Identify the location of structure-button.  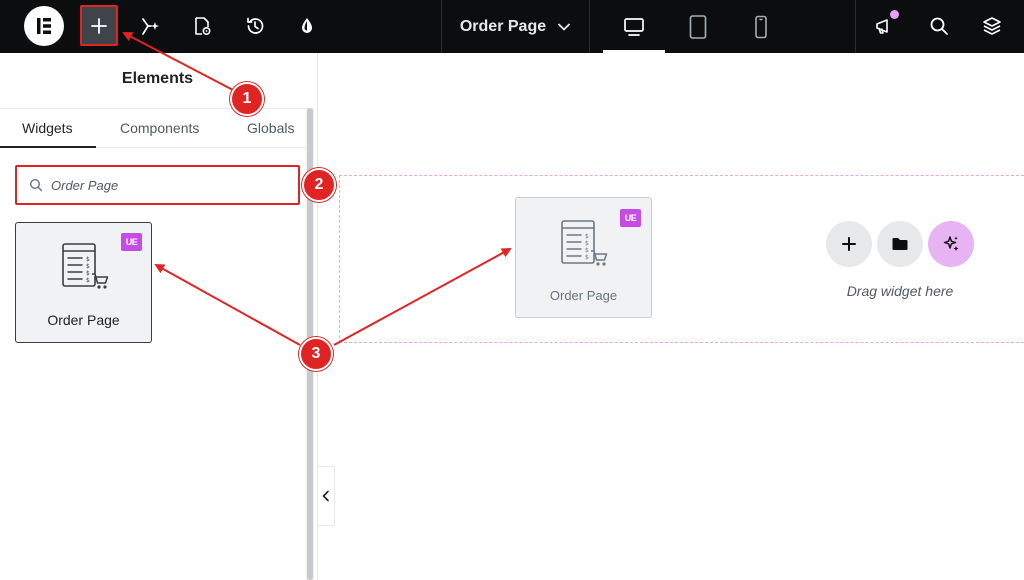
(992, 26).